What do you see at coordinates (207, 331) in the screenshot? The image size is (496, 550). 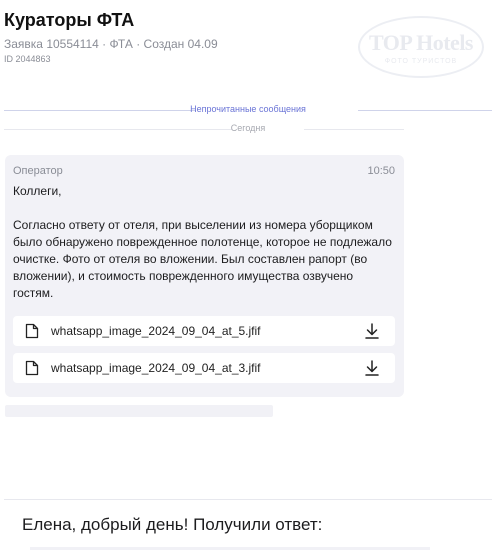 I see `attachment-name: whatsapp_image_2024_09_04_at_5.jfif` at bounding box center [207, 331].